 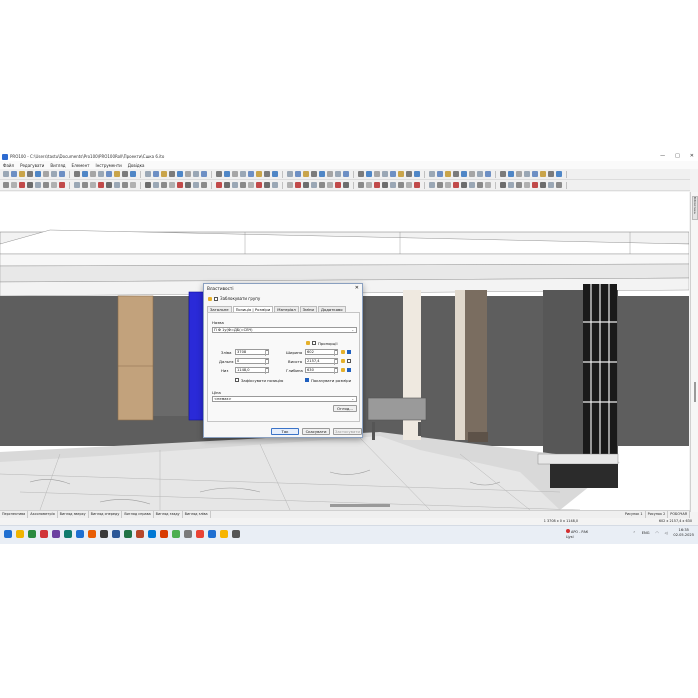 What do you see at coordinates (343, 370) in the screenshot?
I see `depth-lock-icon` at bounding box center [343, 370].